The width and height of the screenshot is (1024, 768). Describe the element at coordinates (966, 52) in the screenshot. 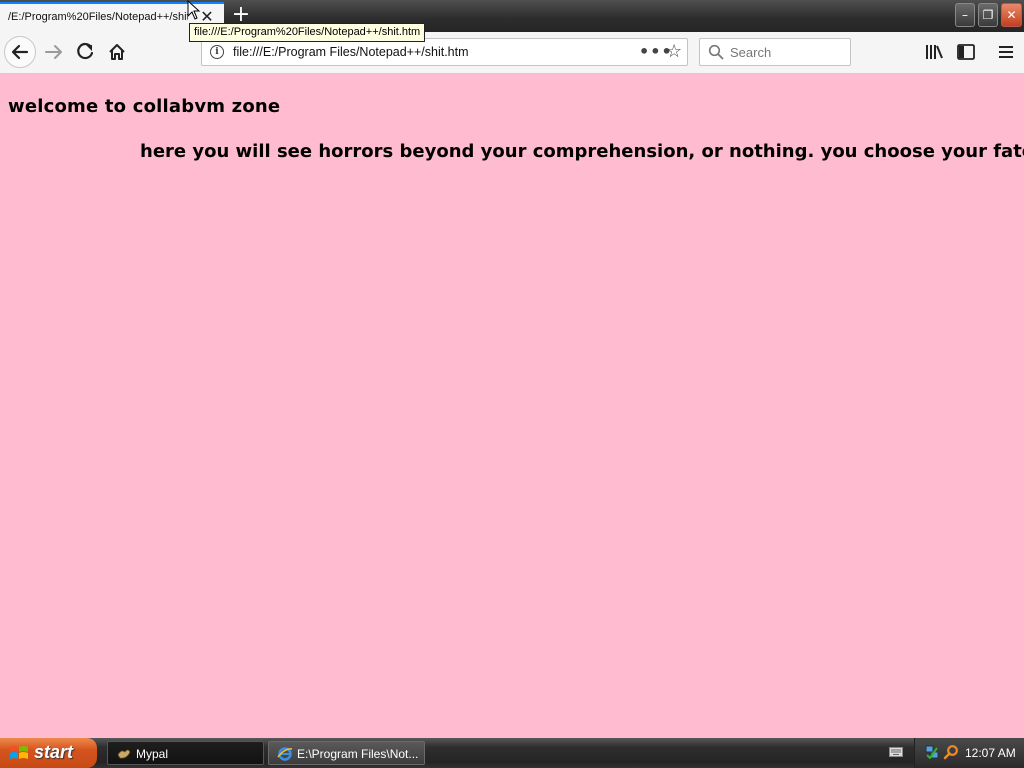

I see `sidebar-toggle-icon` at that location.